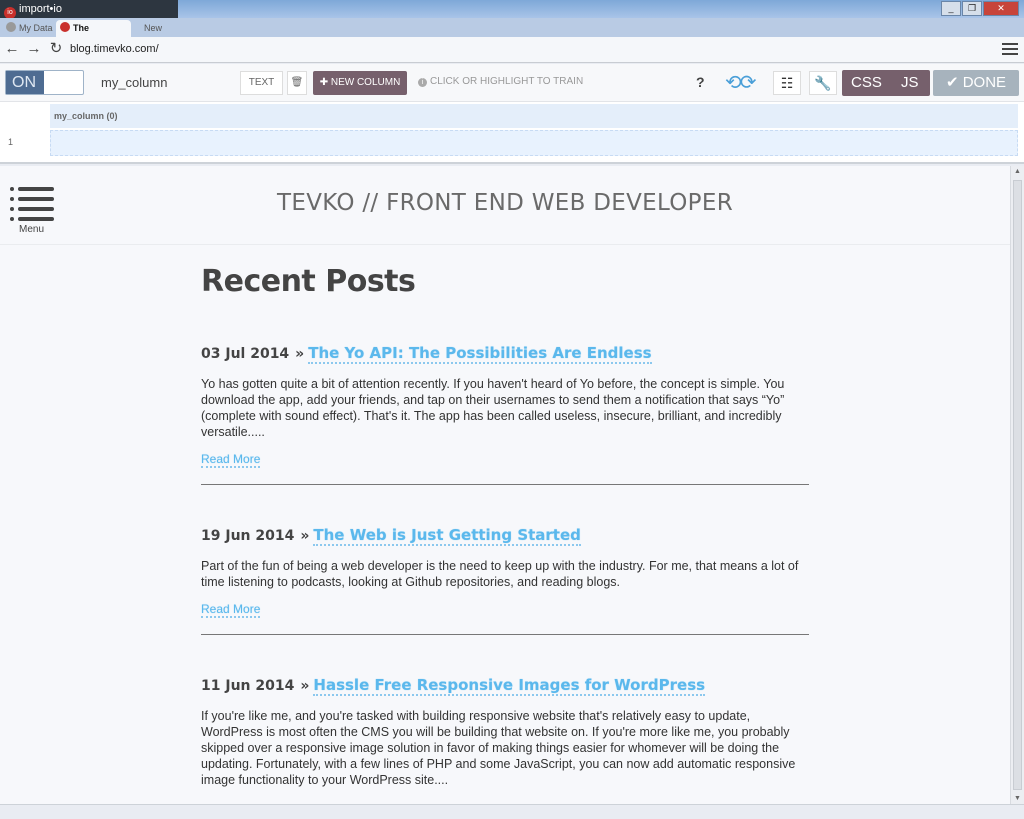 The image size is (1024, 819). I want to click on text-type-button: TEXT, so click(261, 83).